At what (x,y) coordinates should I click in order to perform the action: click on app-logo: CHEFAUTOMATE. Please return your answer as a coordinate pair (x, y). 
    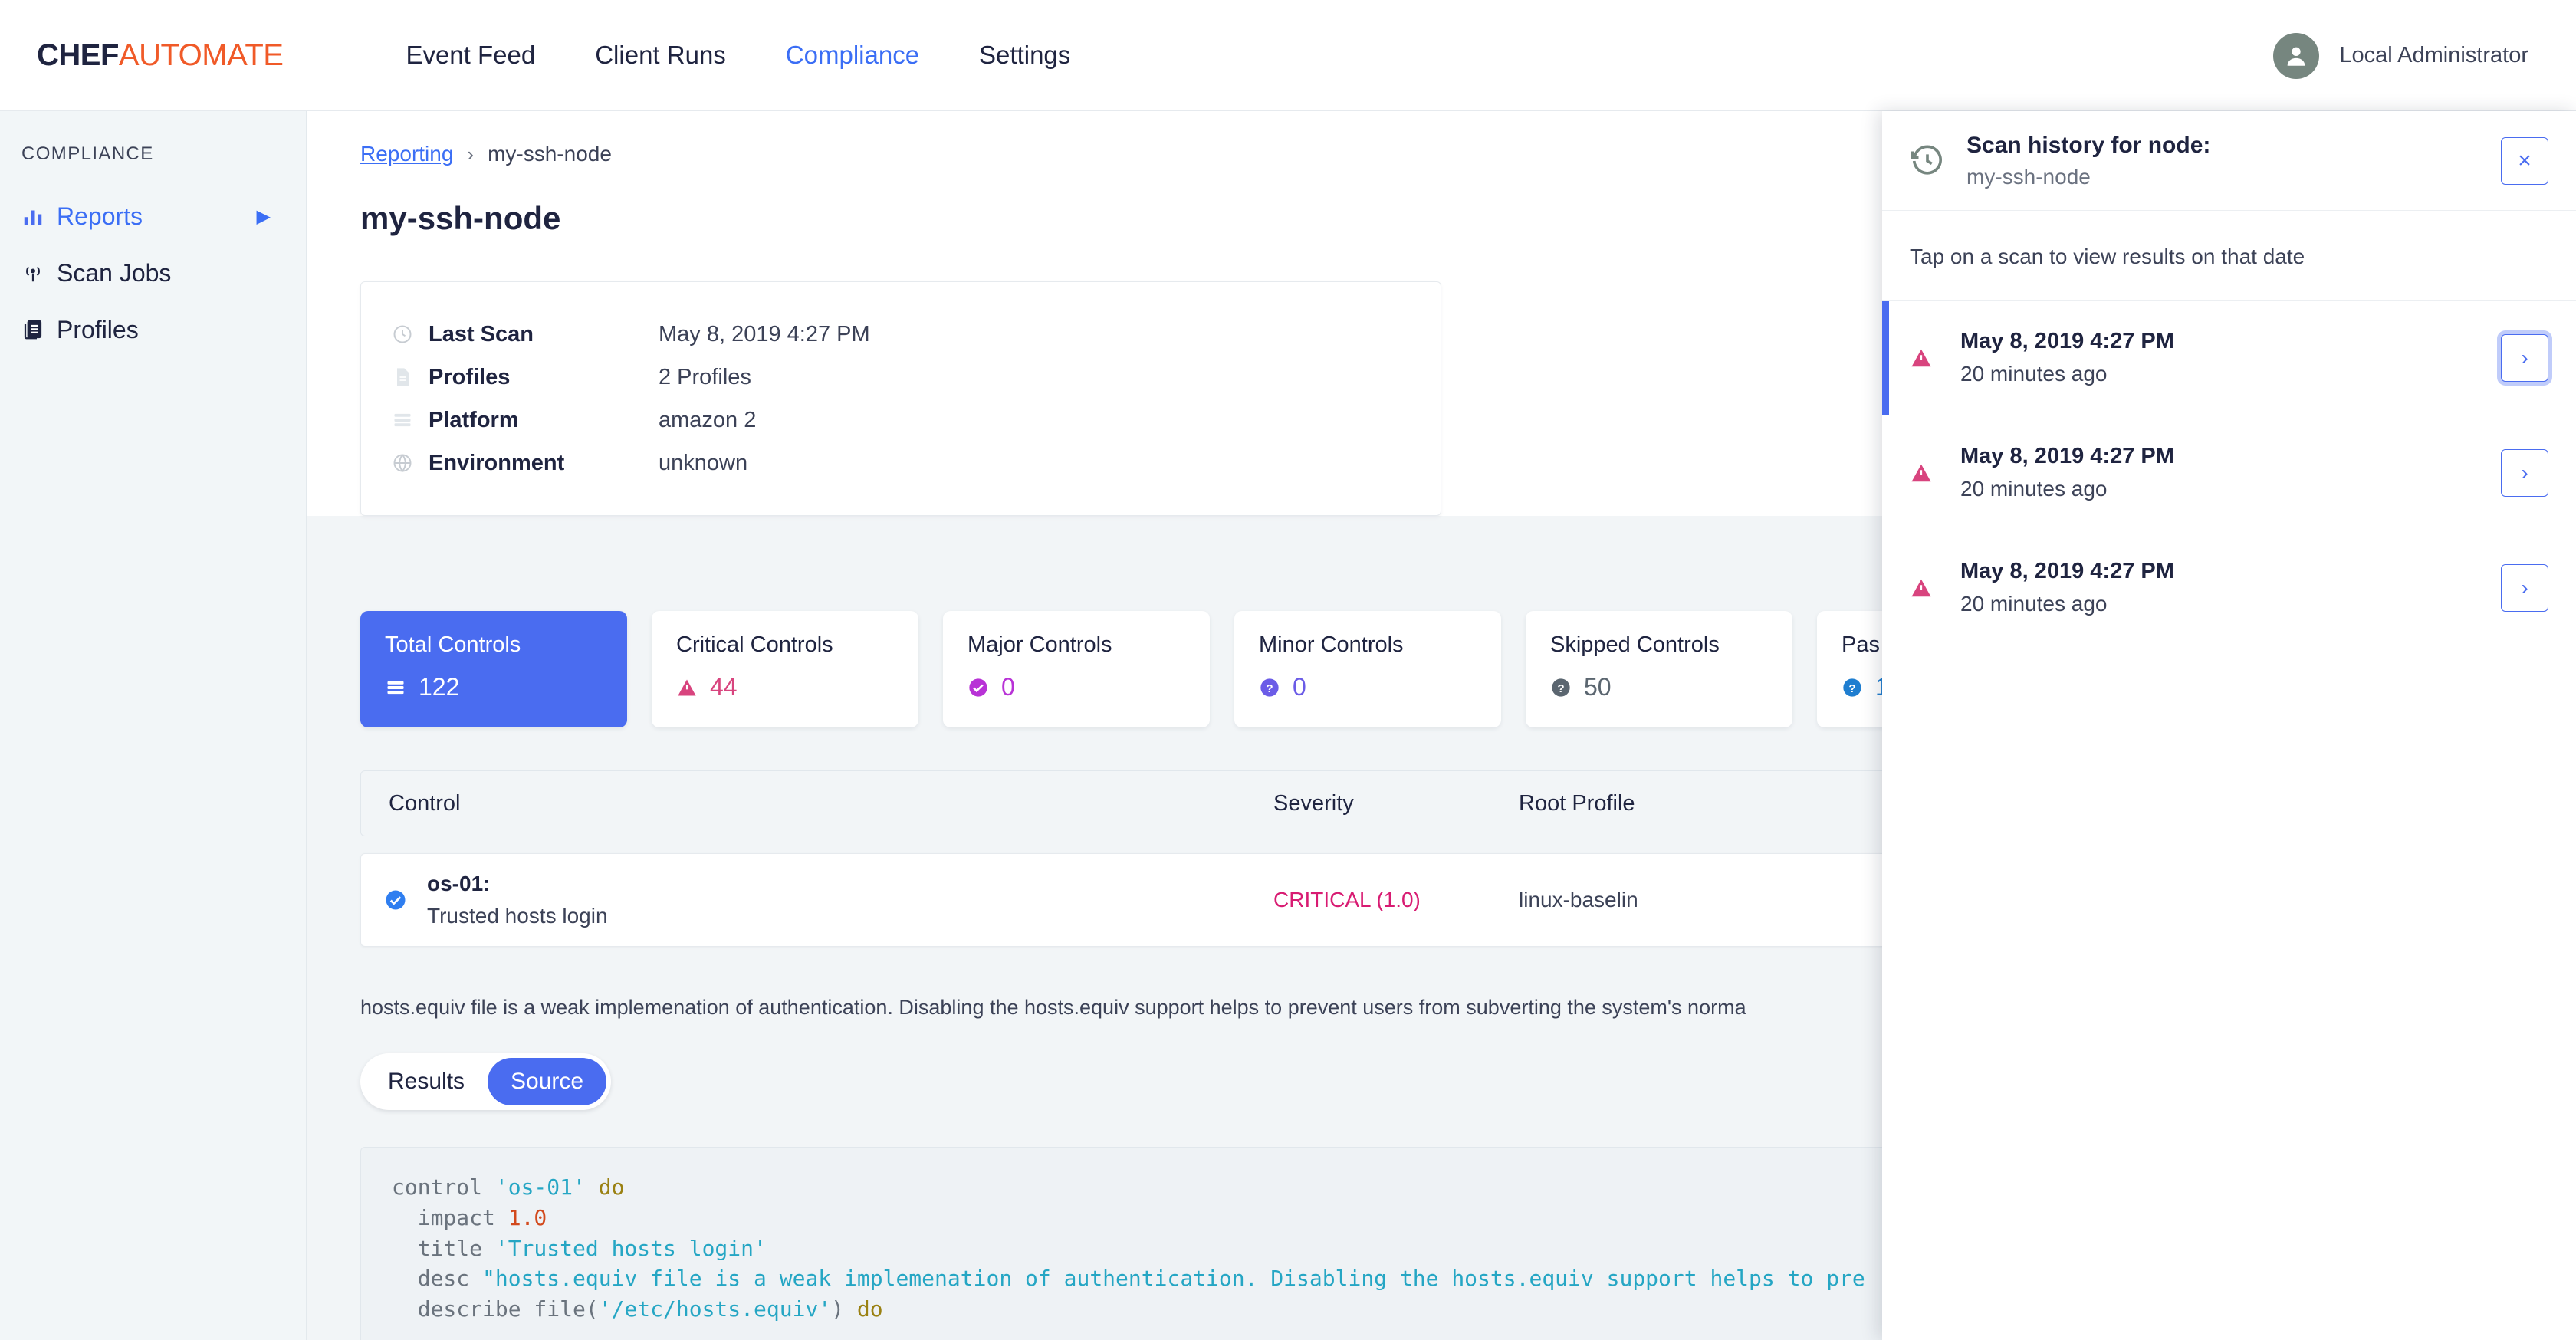
    Looking at the image, I should click on (161, 55).